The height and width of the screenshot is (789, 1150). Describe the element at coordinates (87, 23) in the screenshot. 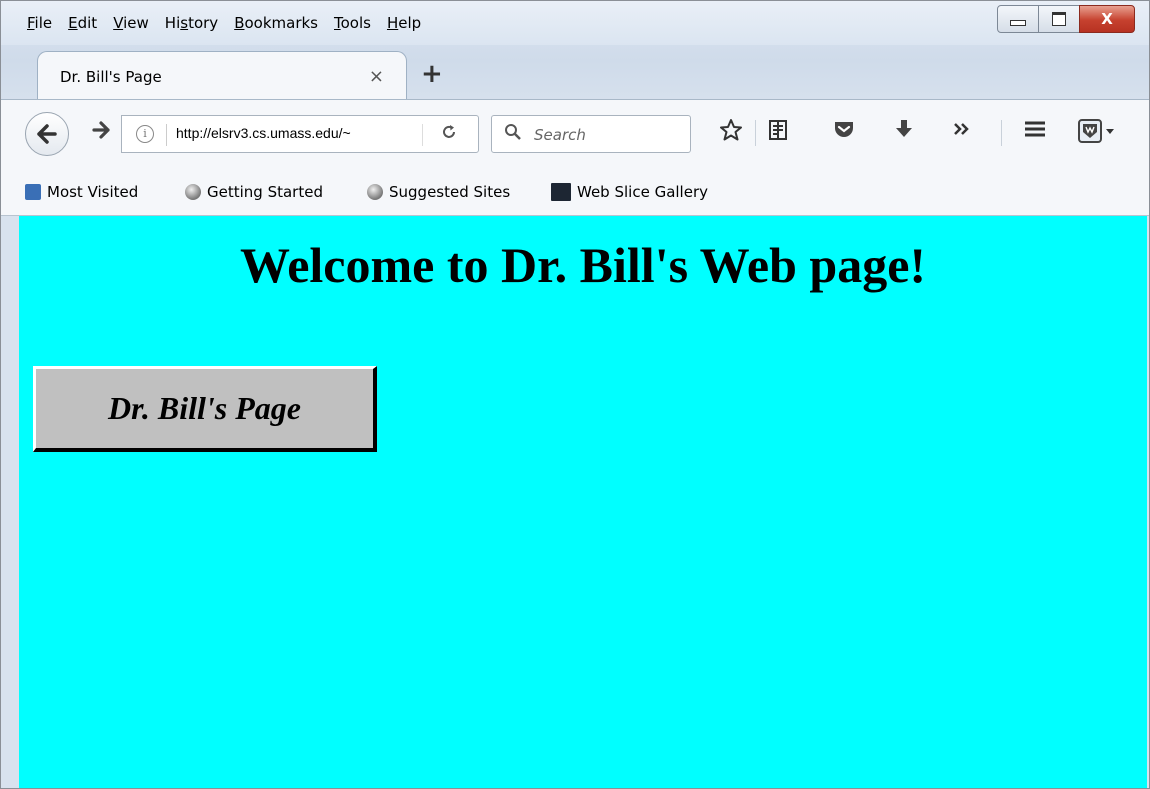

I see `menu-label-post: dit` at that location.